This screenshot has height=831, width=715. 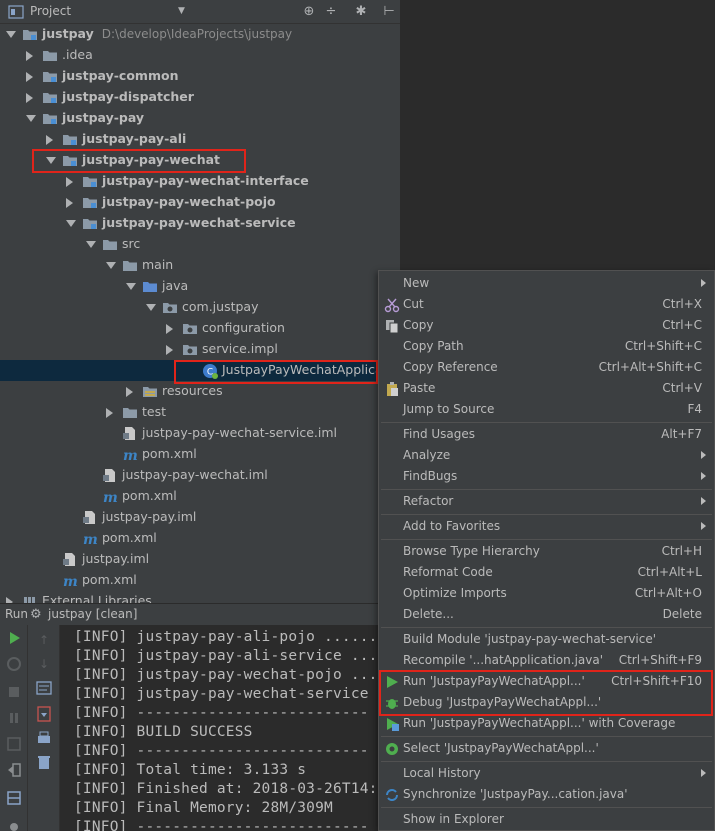 I want to click on tree-node: resources, so click(x=200, y=391).